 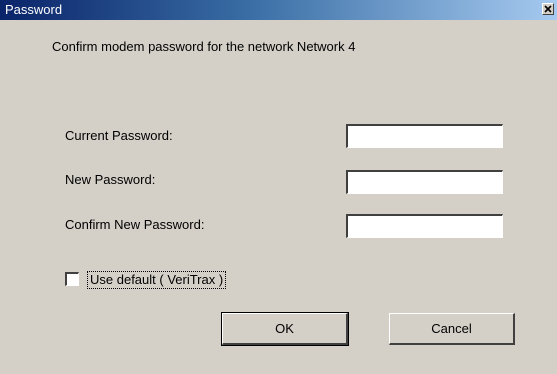 What do you see at coordinates (110, 179) in the screenshot?
I see `new-password-label: New Password:` at bounding box center [110, 179].